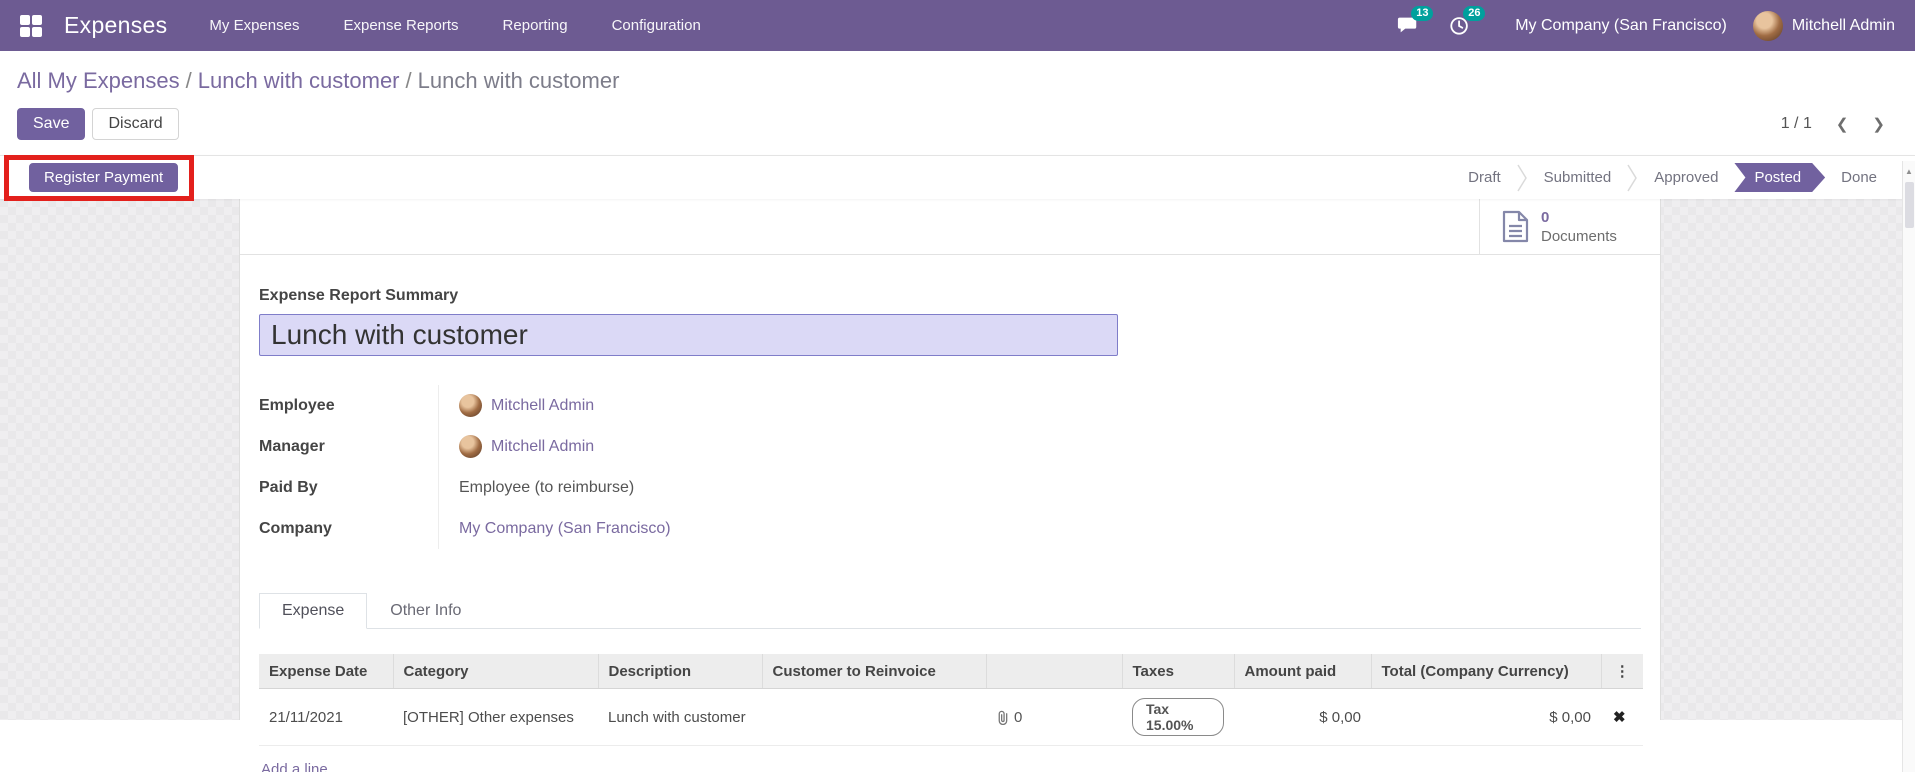 The width and height of the screenshot is (1915, 772). Describe the element at coordinates (656, 25) in the screenshot. I see `menu-configuration: Configuration` at that location.